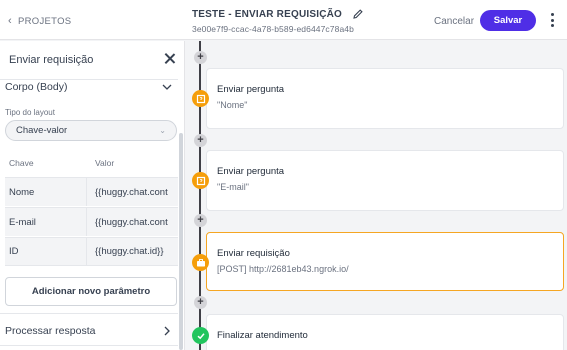 This screenshot has height=350, width=567. I want to click on key-column-header: Chave, so click(21, 162).